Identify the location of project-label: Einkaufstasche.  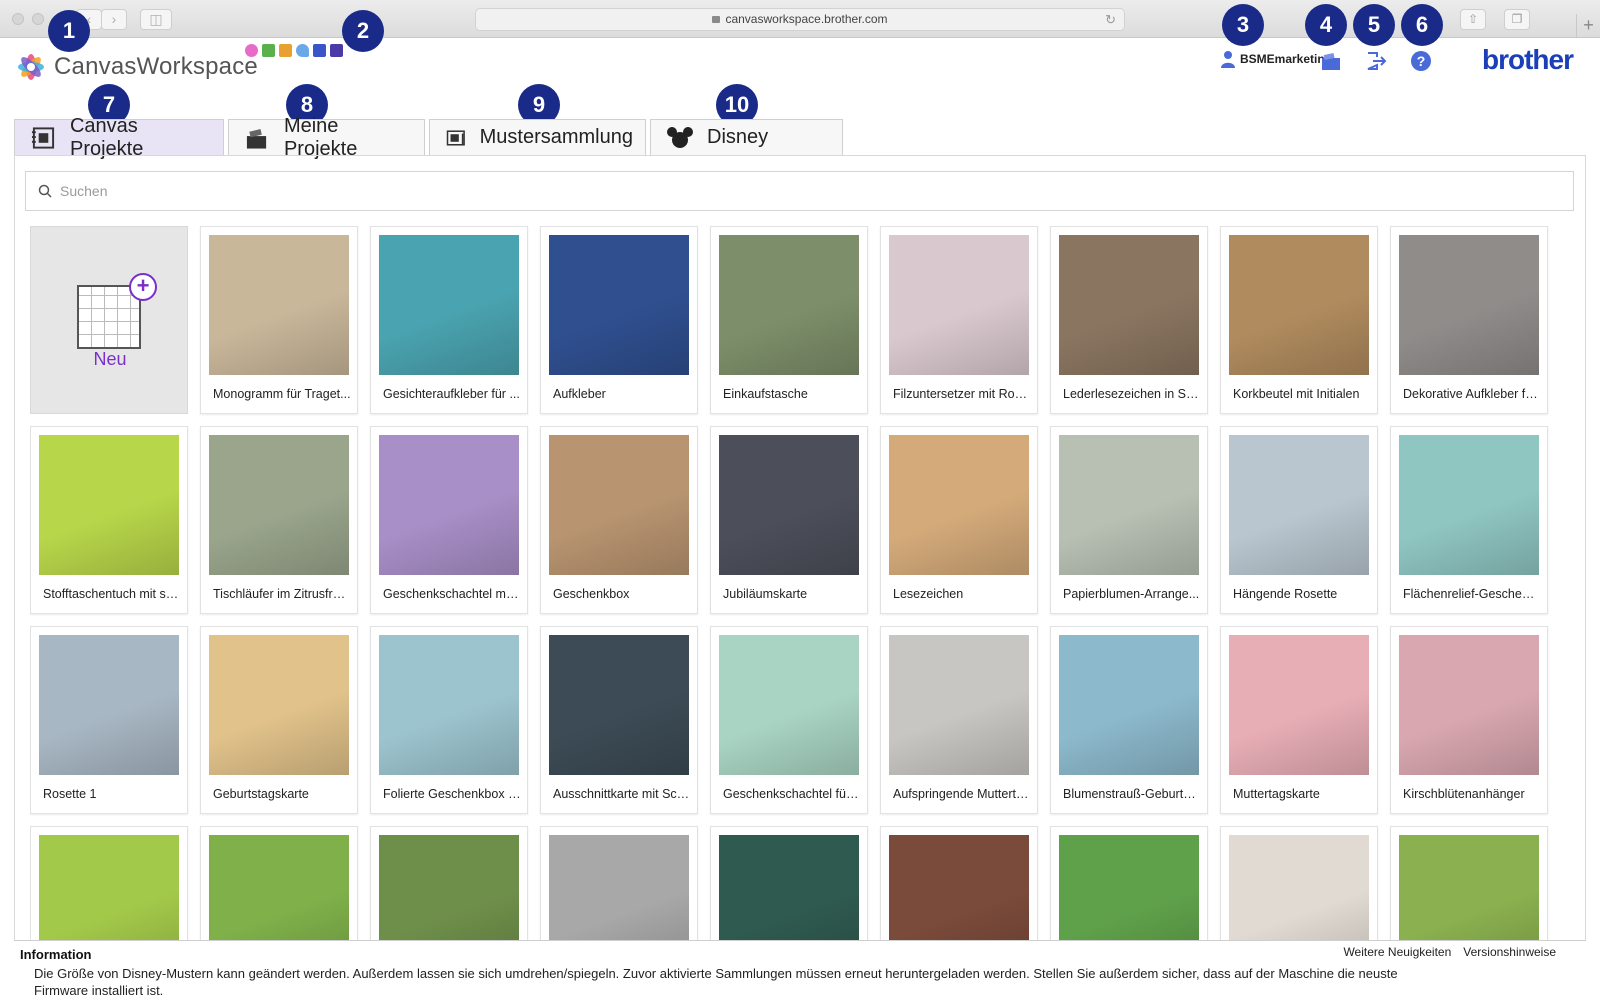
(765, 394).